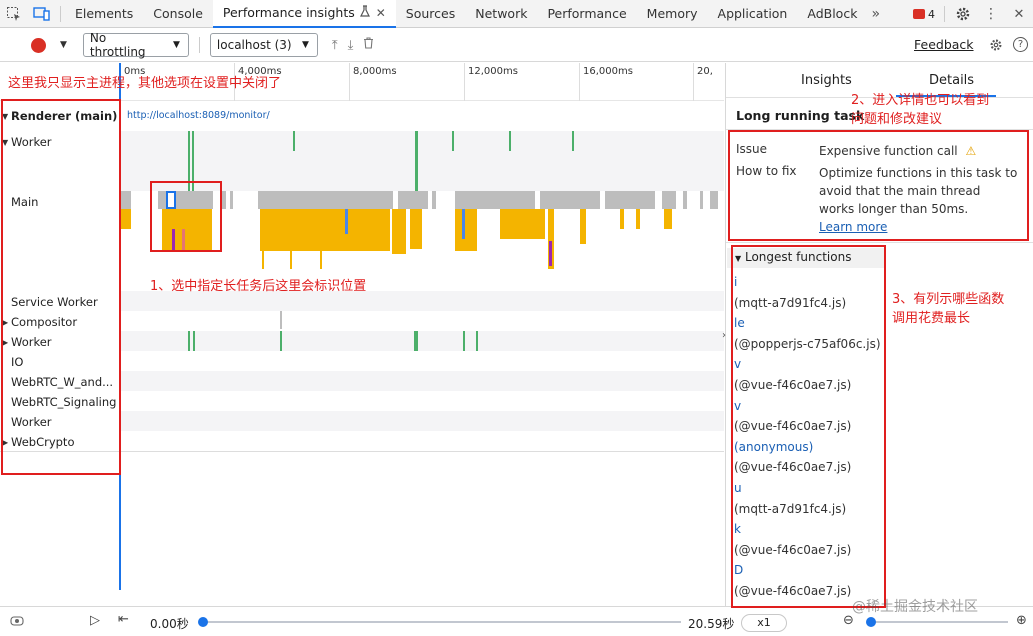 This screenshot has width=1033, height=636. I want to click on preview-eye-icon, so click(17, 622).